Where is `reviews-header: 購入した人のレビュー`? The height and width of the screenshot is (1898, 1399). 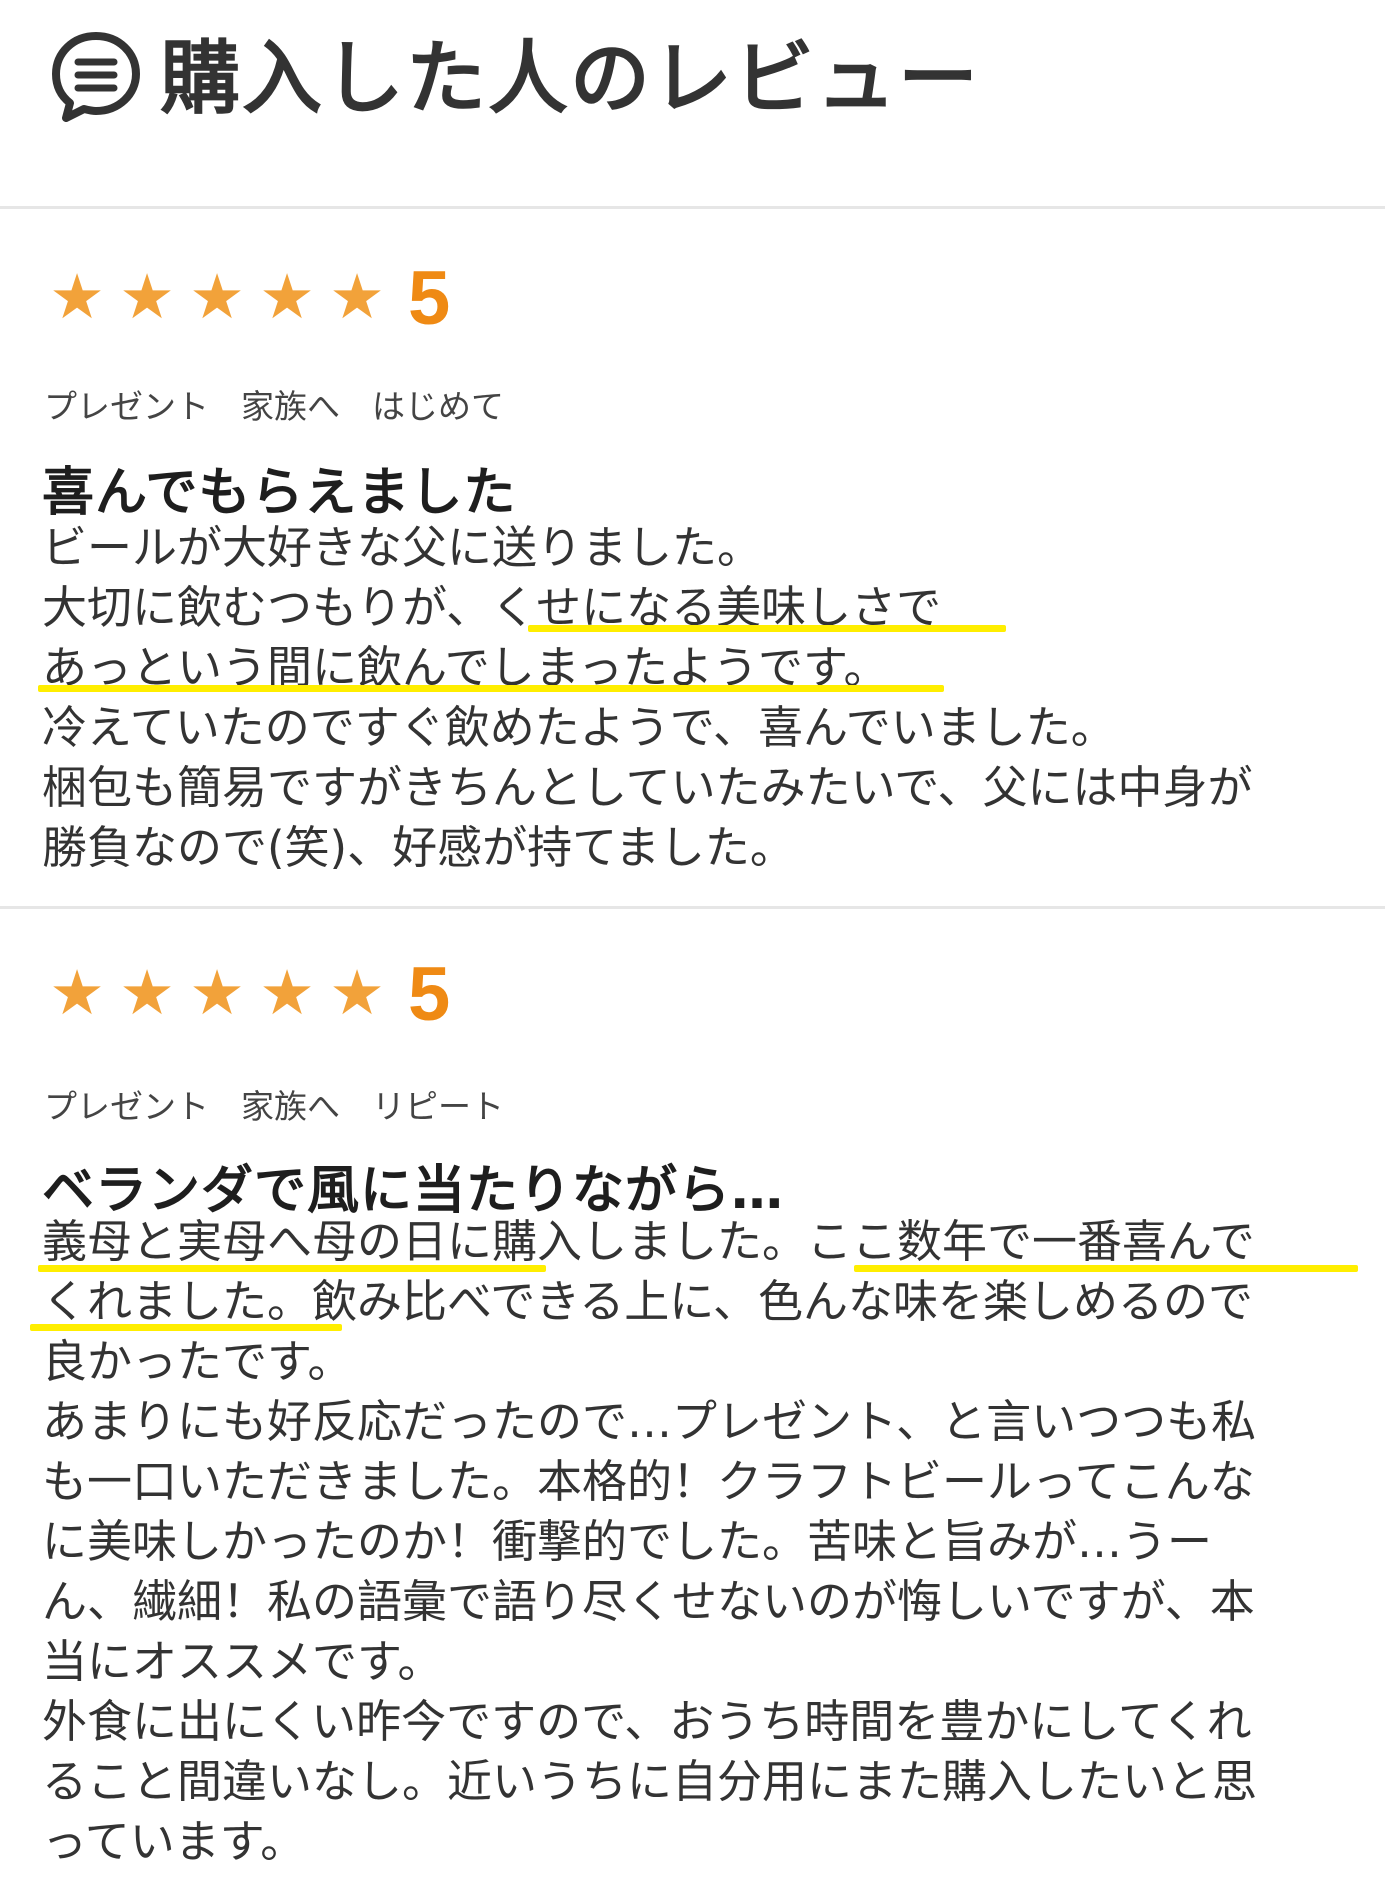
reviews-header: 購入した人のレビュー is located at coordinates (699, 104).